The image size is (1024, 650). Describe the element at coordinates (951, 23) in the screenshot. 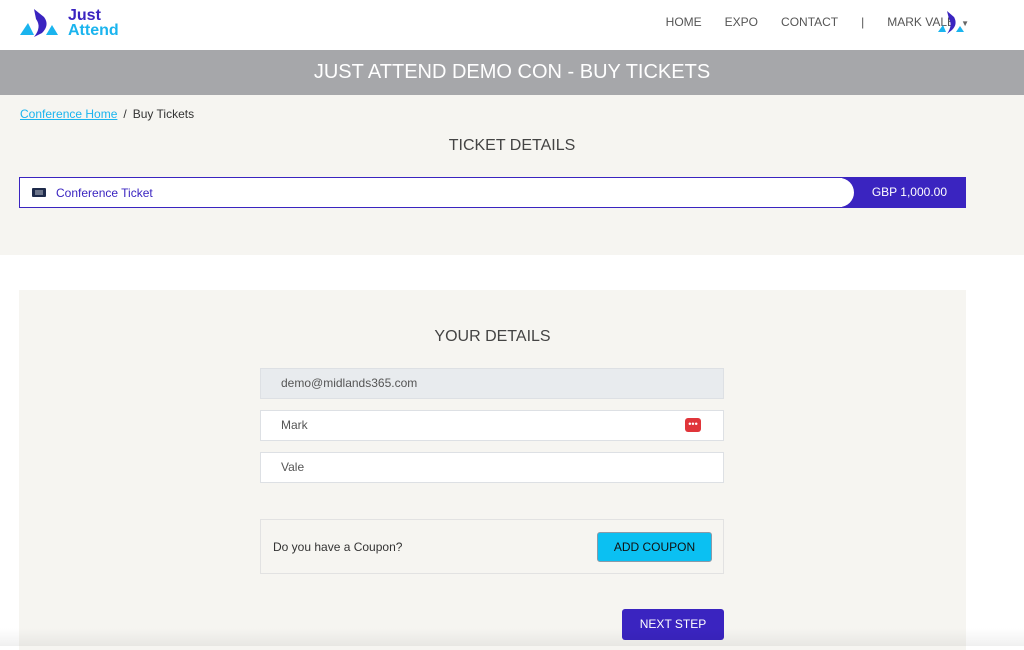

I see `avatar-logo-icon` at that location.